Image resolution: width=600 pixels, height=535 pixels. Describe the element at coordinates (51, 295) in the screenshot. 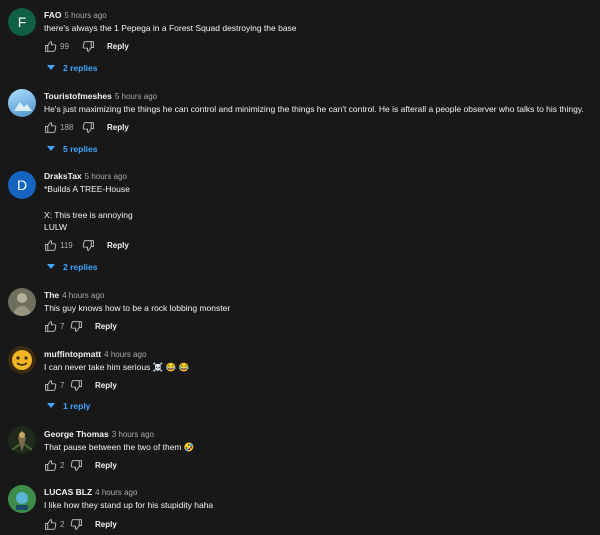

I see `comment-author: The` at that location.